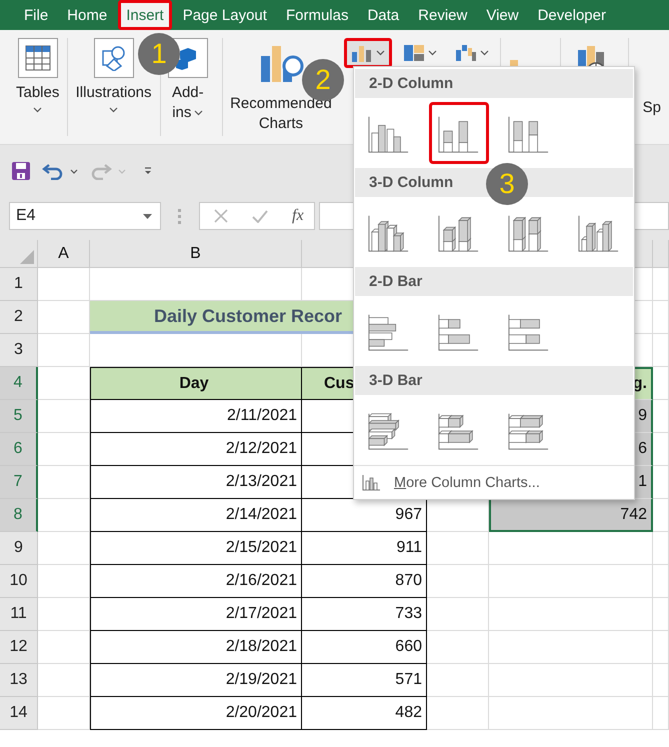 Image resolution: width=669 pixels, height=747 pixels. What do you see at coordinates (182, 113) in the screenshot?
I see `group-label: ins` at bounding box center [182, 113].